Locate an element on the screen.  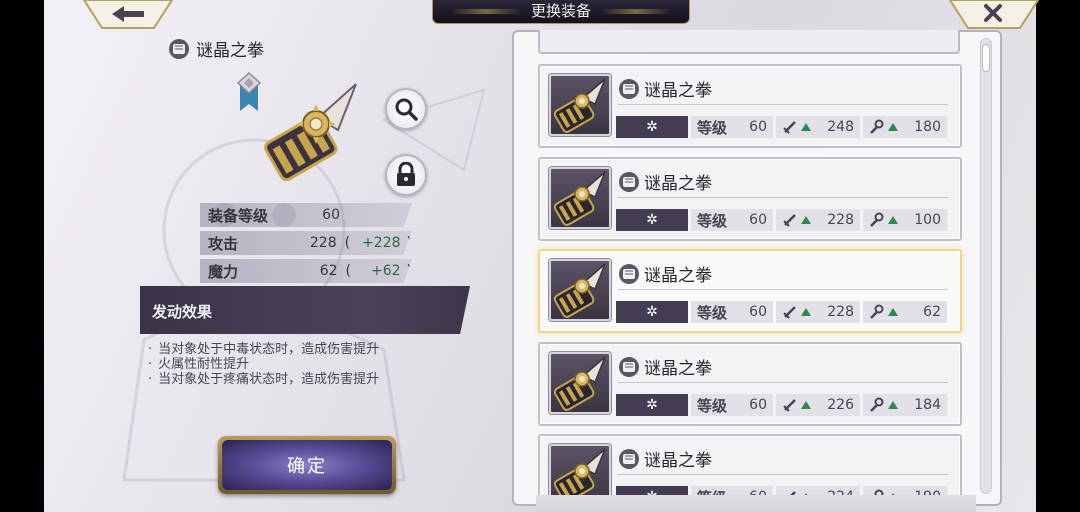
card-magic-cell: 100 is located at coordinates (905, 220).